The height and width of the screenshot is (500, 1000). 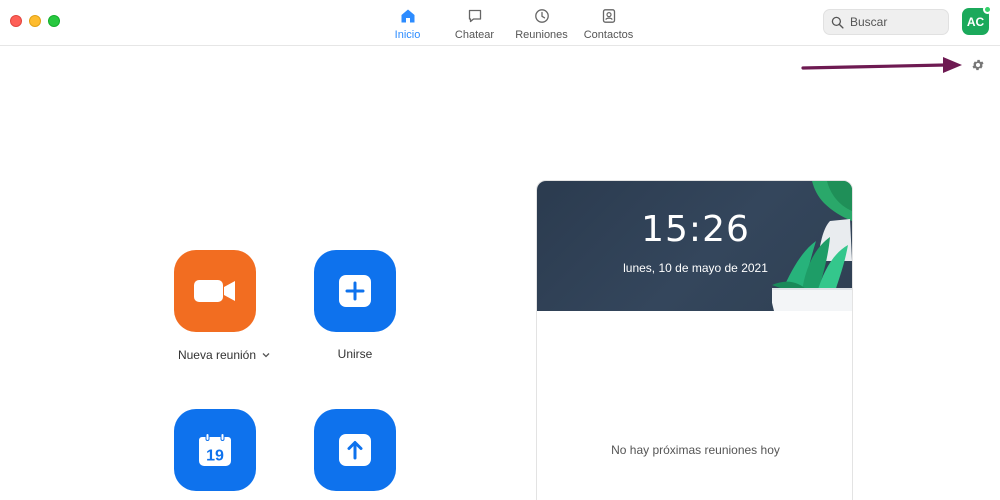 What do you see at coordinates (407, 16) in the screenshot?
I see `home-icon` at bounding box center [407, 16].